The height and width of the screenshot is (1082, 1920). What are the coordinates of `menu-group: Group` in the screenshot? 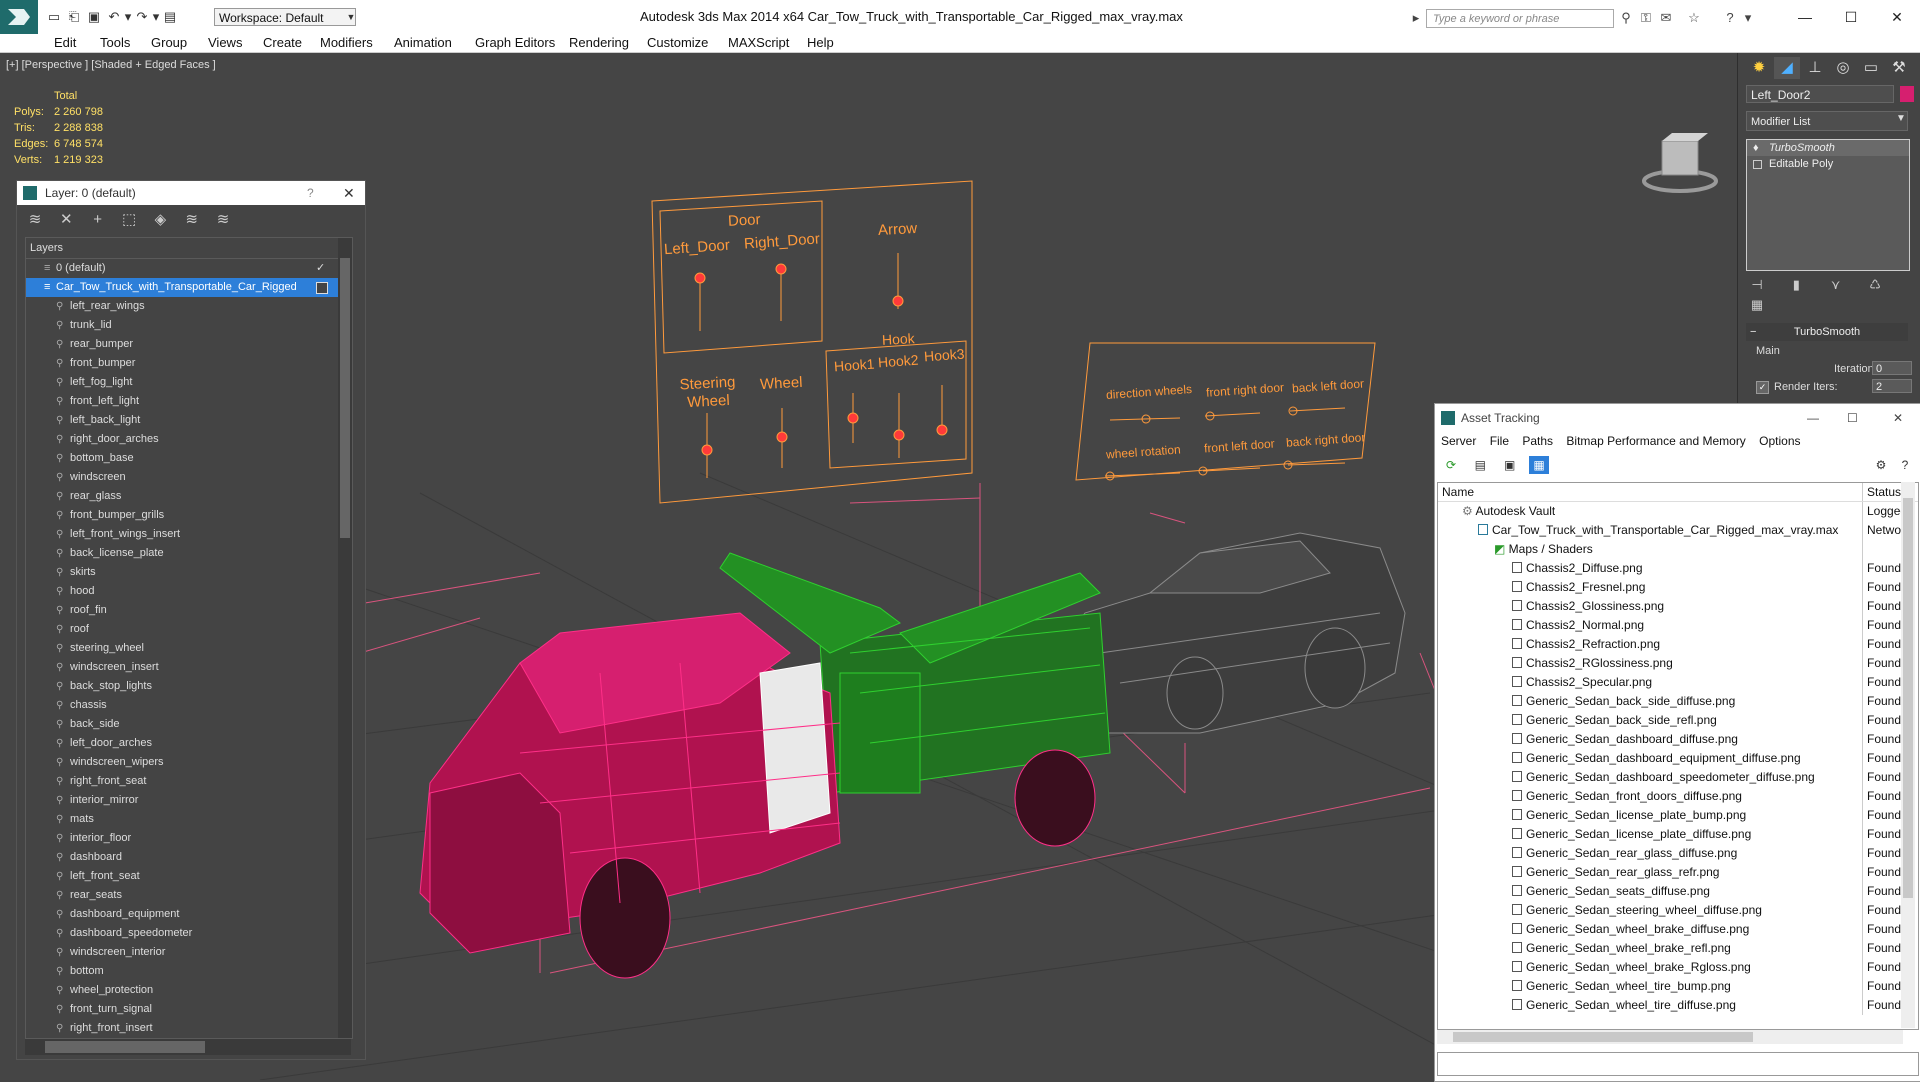 It's located at (169, 43).